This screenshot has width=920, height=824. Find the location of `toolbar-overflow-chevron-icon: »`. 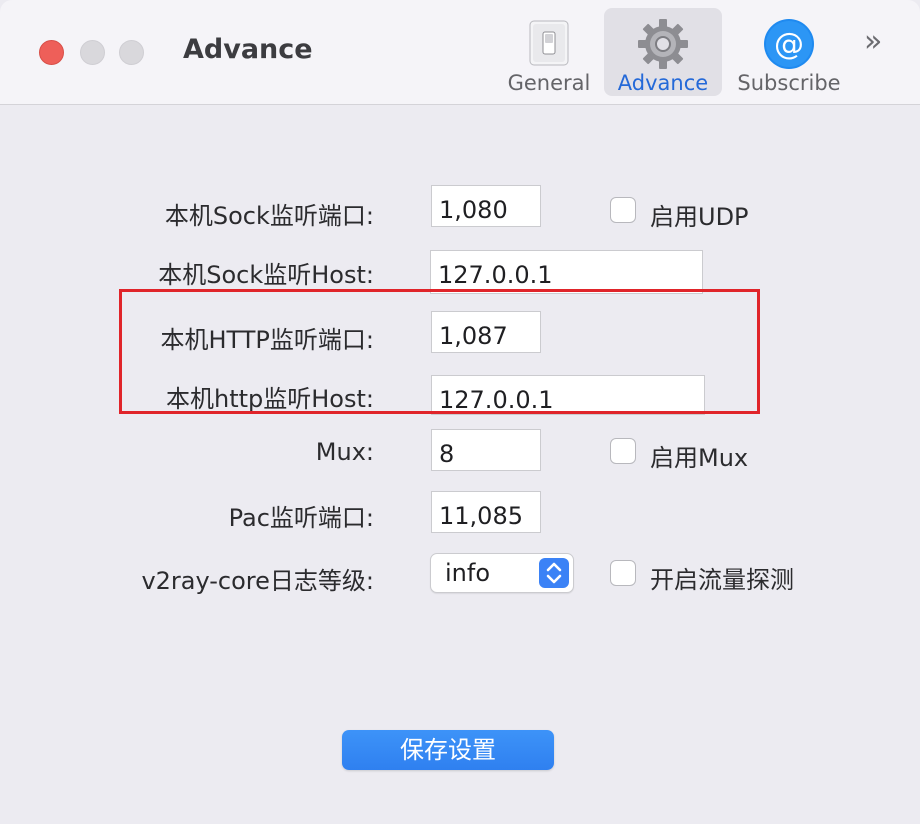

toolbar-overflow-chevron-icon: » is located at coordinates (873, 41).